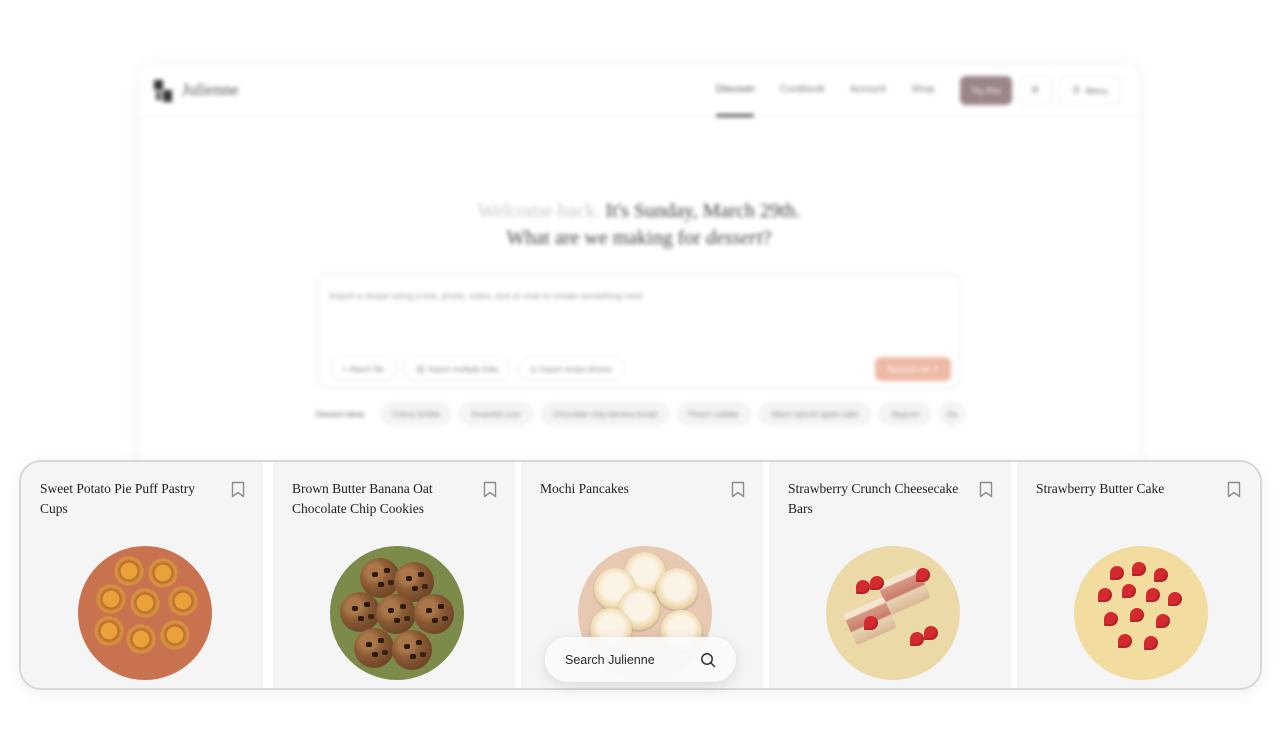 This screenshot has height=754, width=1280. I want to click on camera-icon: ◎, so click(534, 369).